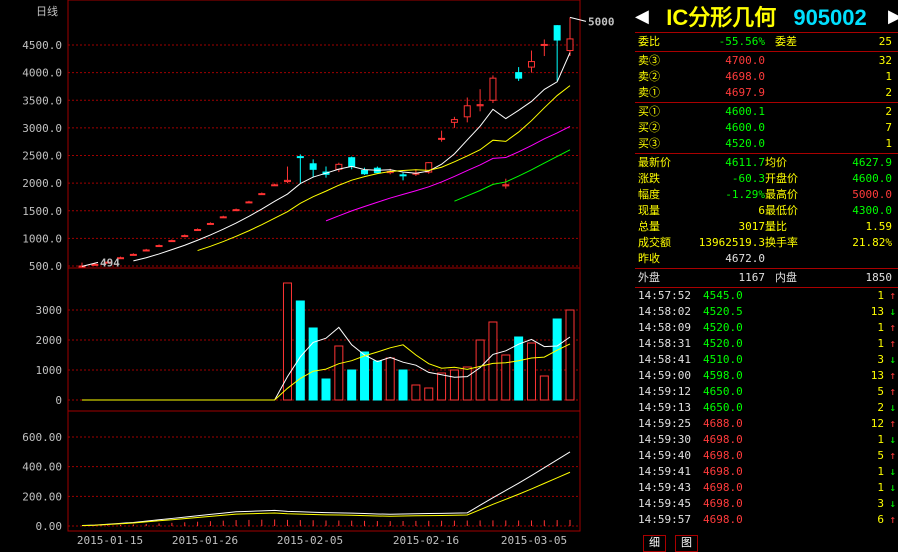  What do you see at coordinates (893, 16) in the screenshot?
I see `next-arrow-icon: ▶` at bounding box center [893, 16].